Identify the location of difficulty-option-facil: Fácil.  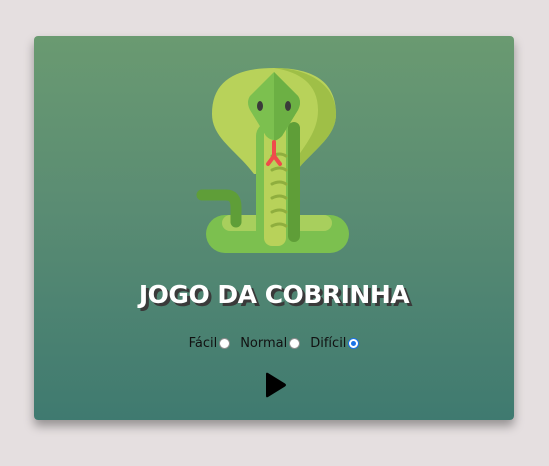
(210, 343).